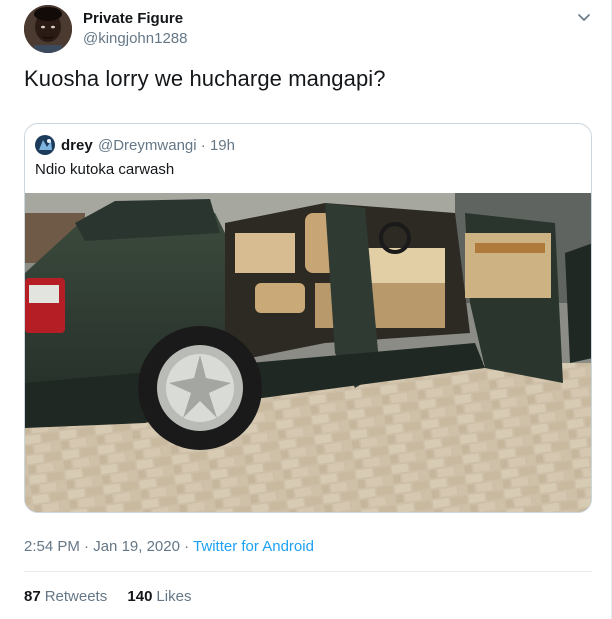 This screenshot has height=619, width=612. What do you see at coordinates (308, 571) in the screenshot?
I see `divider` at bounding box center [308, 571].